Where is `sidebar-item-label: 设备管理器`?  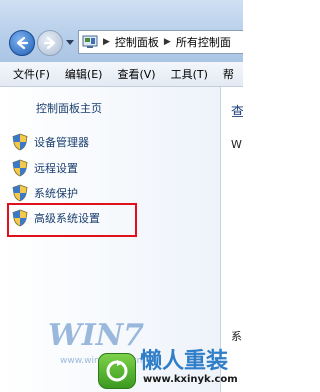
sidebar-item-label: 设备管理器 is located at coordinates (61, 142).